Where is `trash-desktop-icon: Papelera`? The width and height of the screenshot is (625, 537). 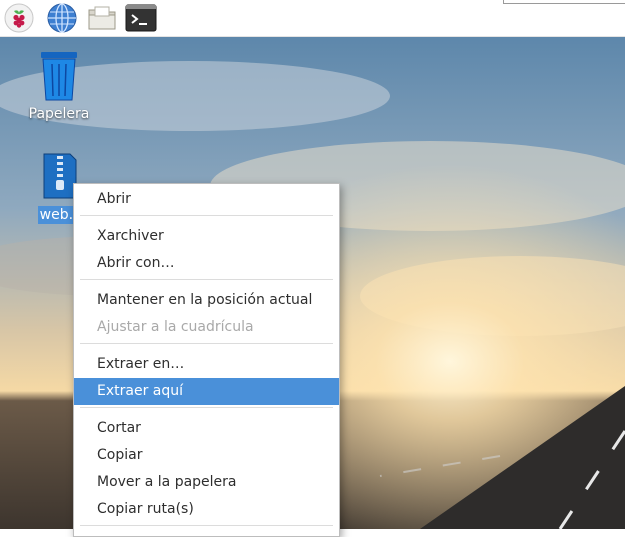 trash-desktop-icon: Papelera is located at coordinates (59, 86).